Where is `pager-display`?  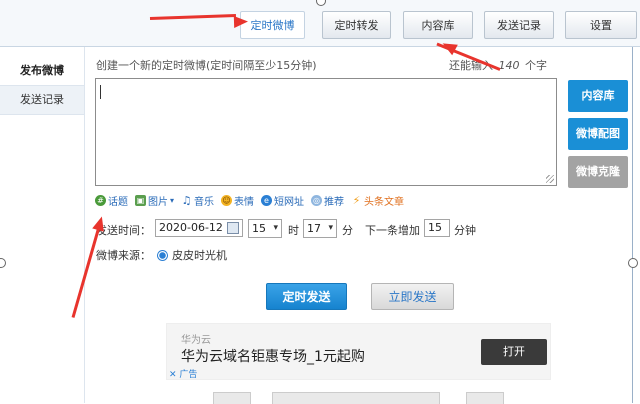
pager-display is located at coordinates (356, 398).